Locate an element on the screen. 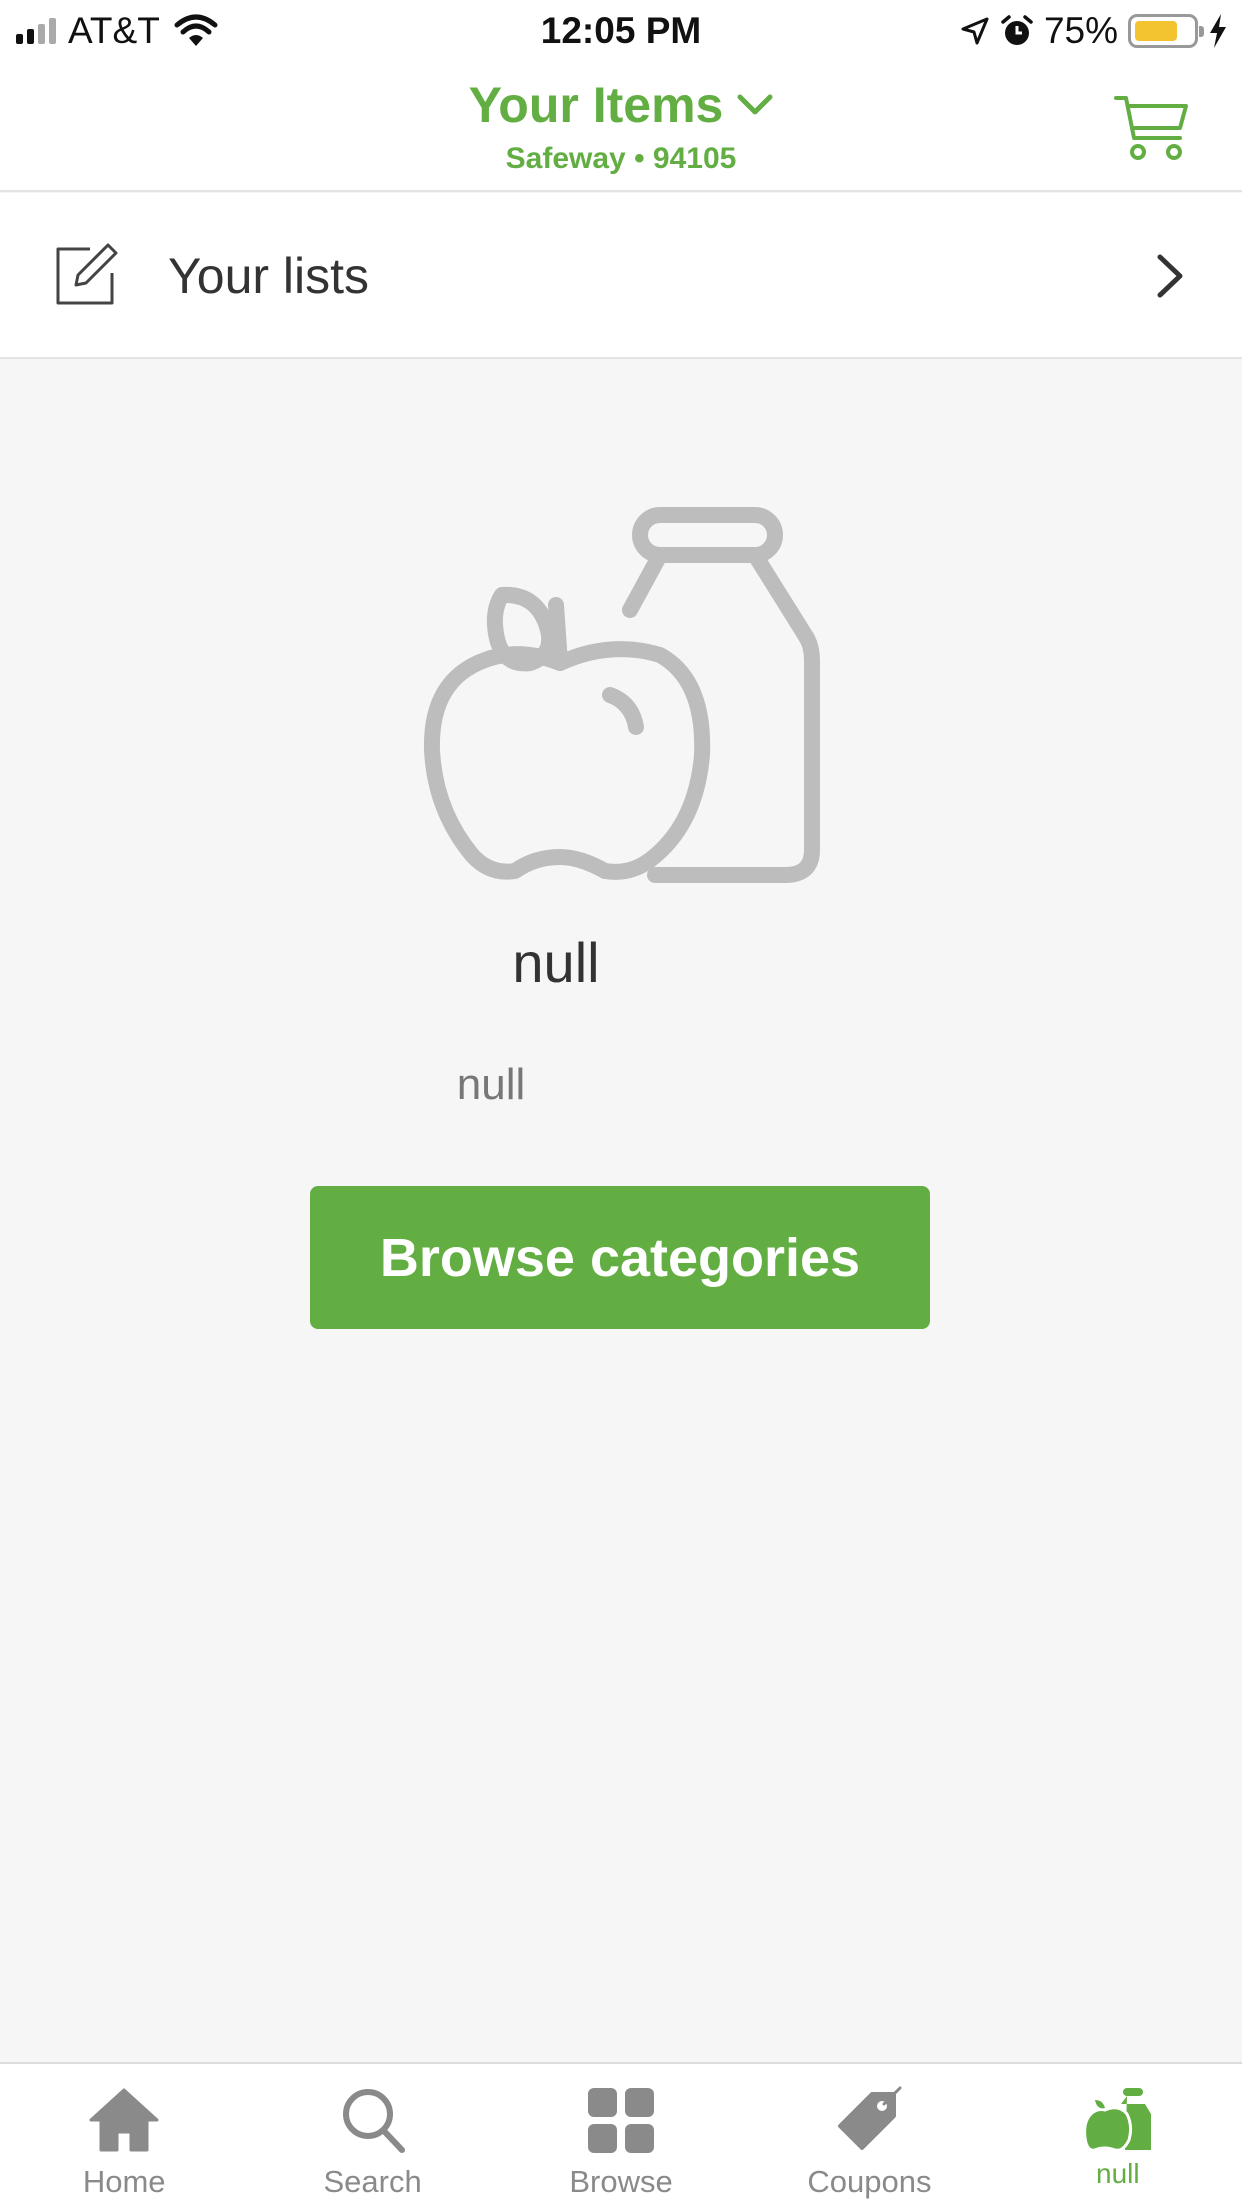  browse-categories-button: Browse categories is located at coordinates (620, 1257).